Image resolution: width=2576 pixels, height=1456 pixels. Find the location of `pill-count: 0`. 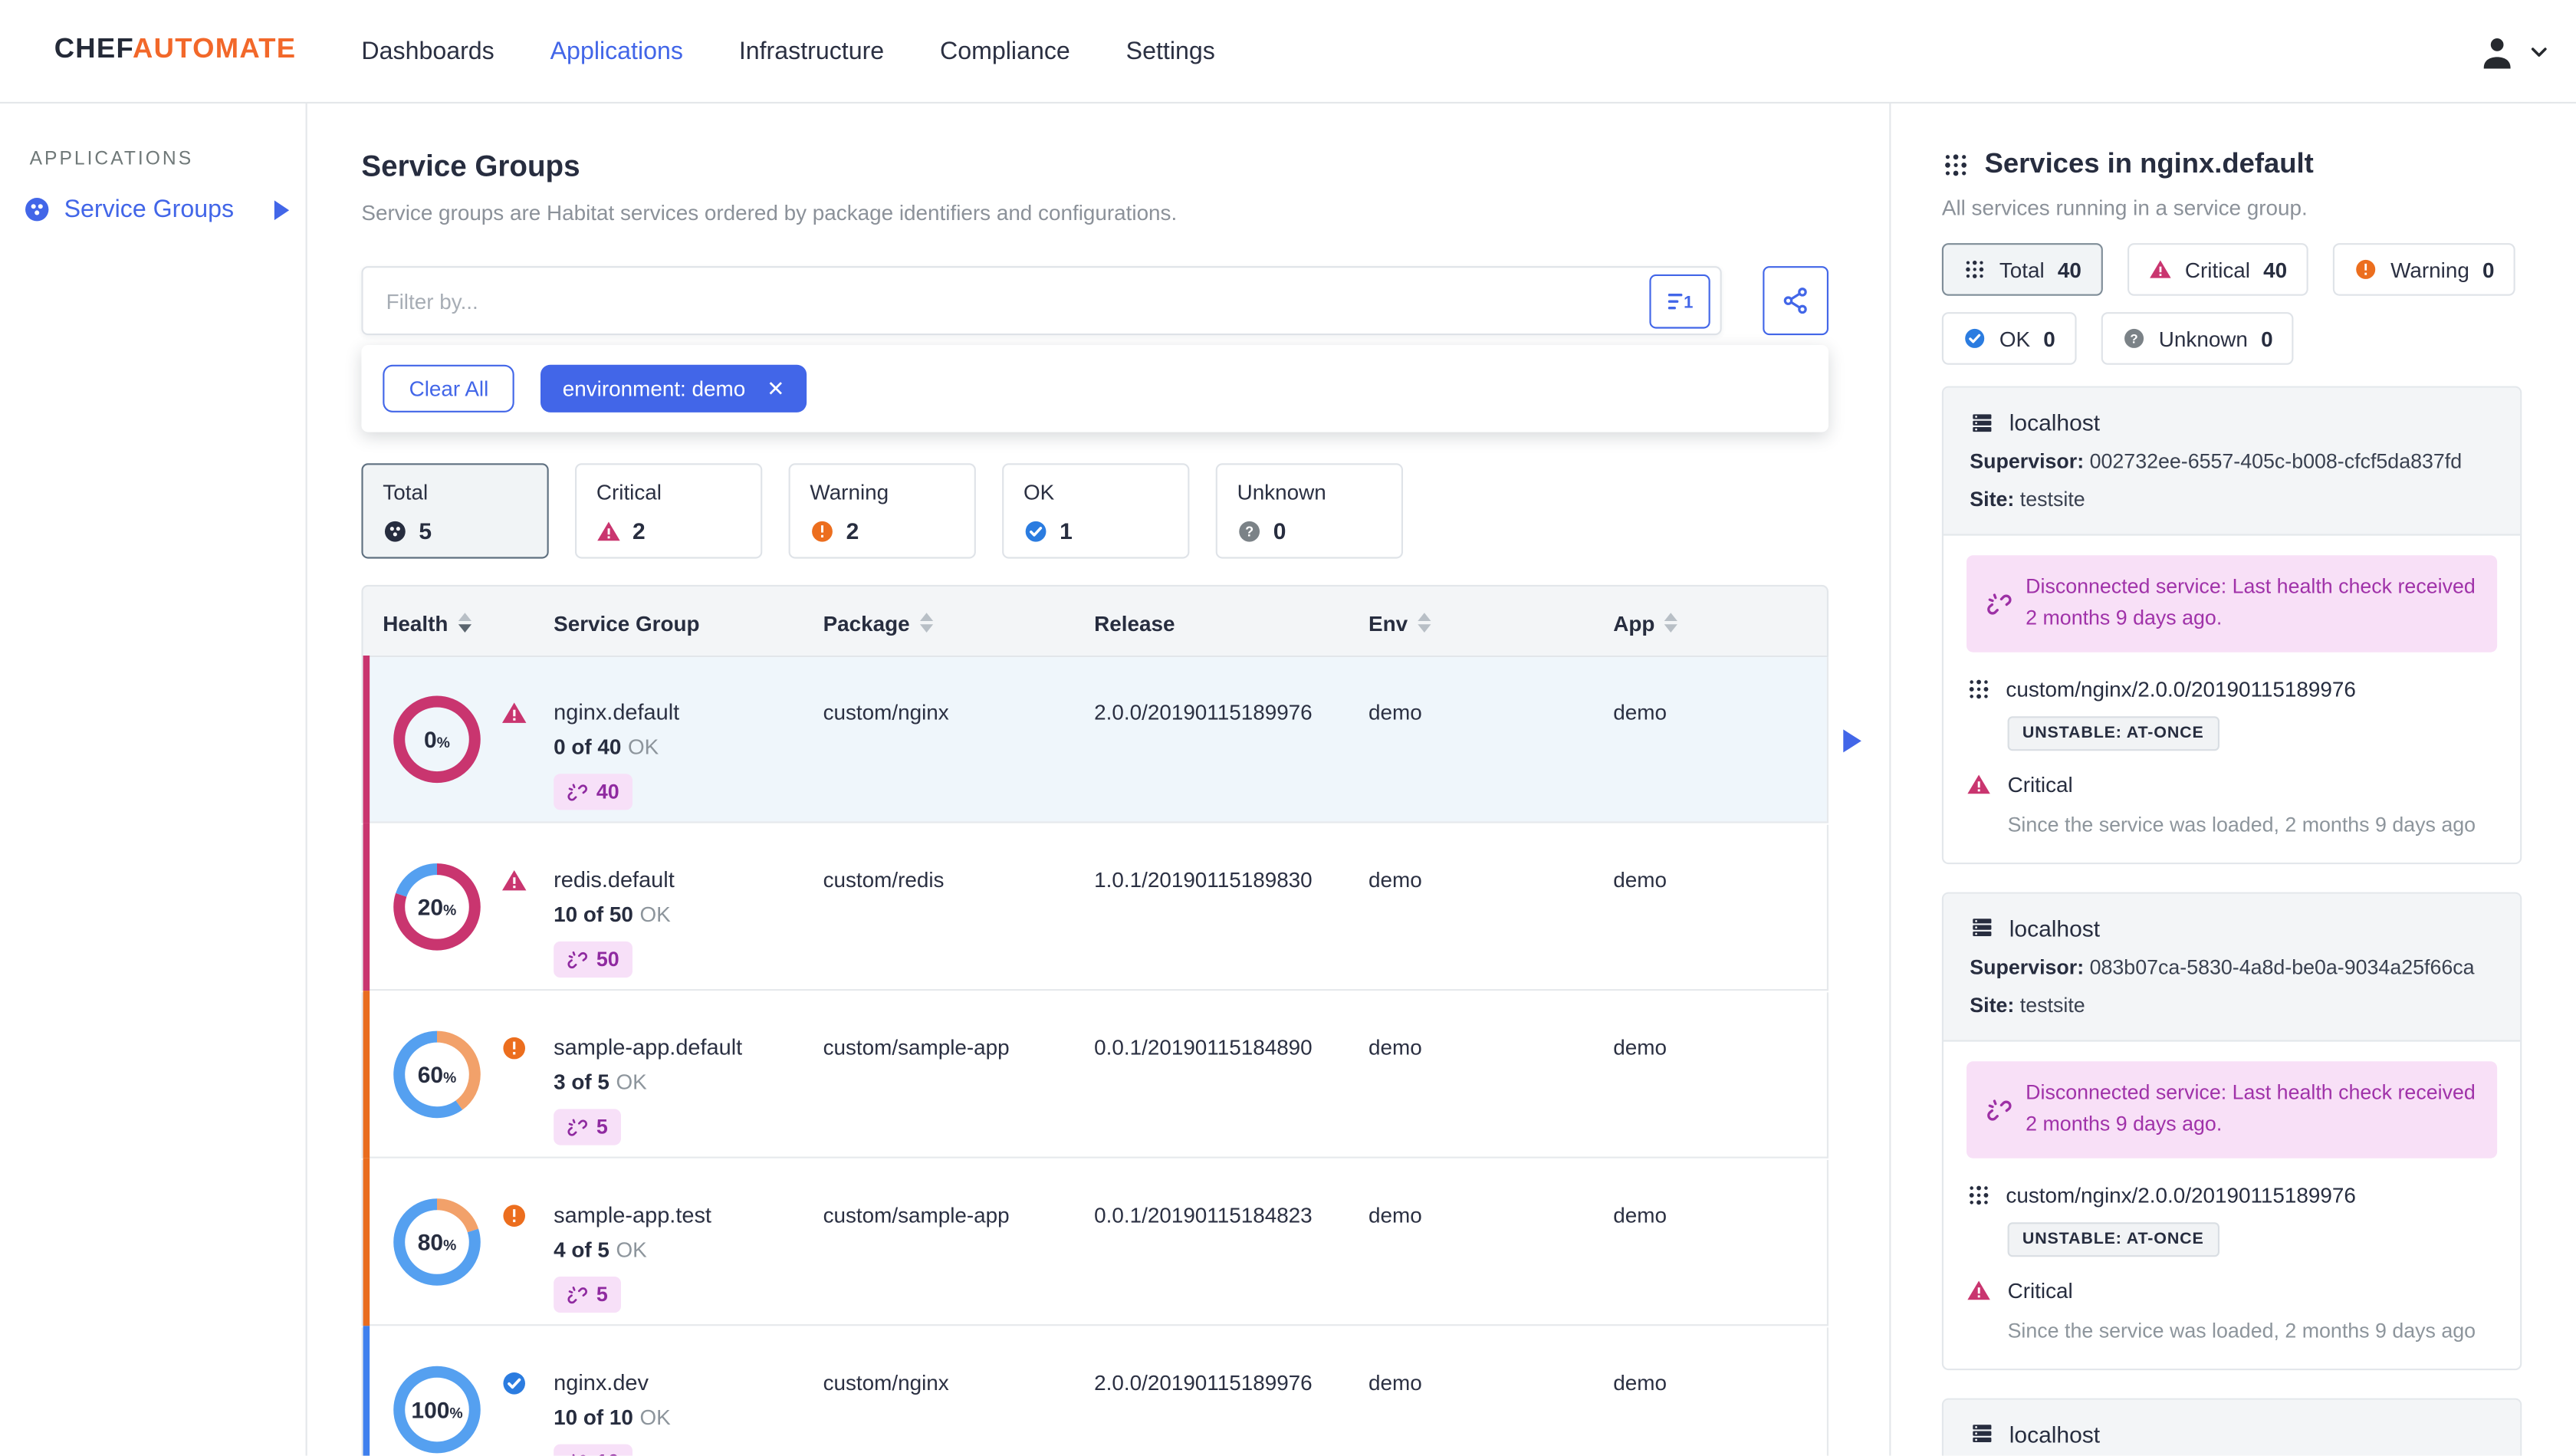

pill-count: 0 is located at coordinates (2049, 338).